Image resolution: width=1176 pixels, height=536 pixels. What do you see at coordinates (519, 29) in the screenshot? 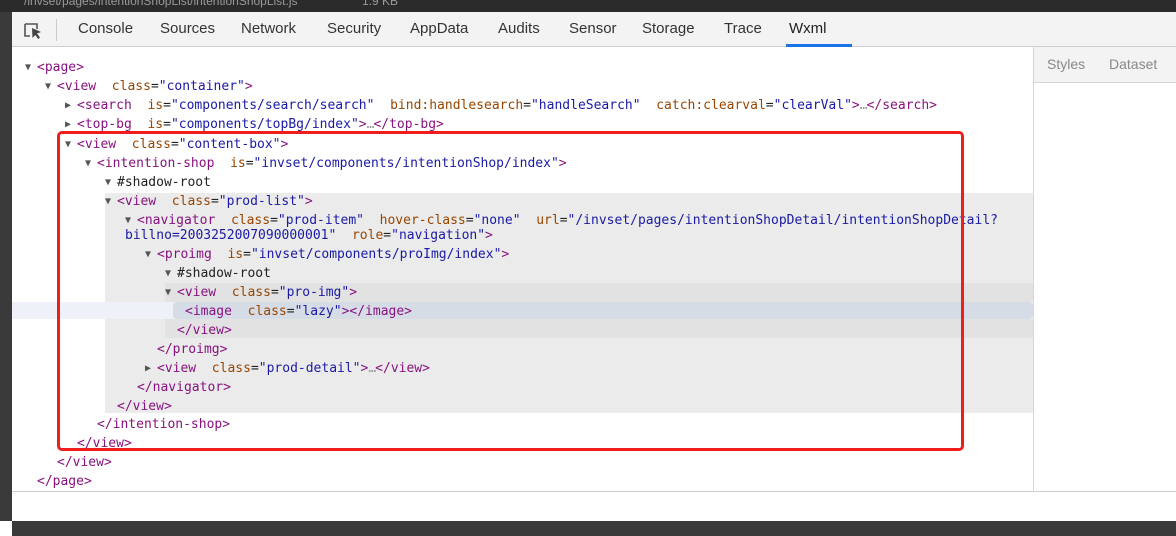
I see `tab-audits: Audits` at bounding box center [519, 29].